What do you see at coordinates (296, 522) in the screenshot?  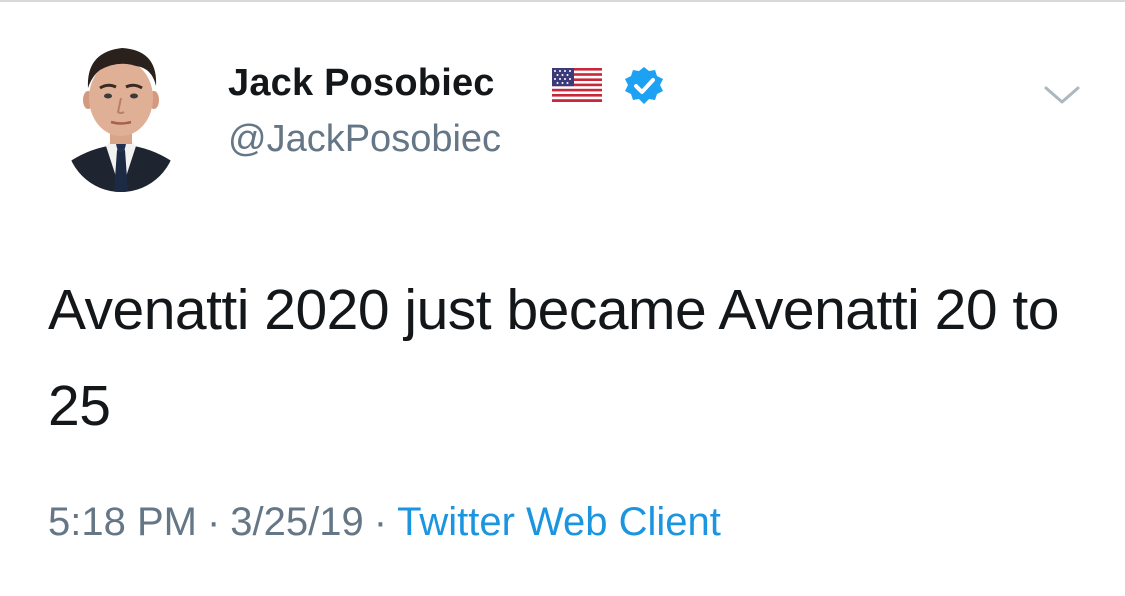 I see `tweet-date: 3/25/19` at bounding box center [296, 522].